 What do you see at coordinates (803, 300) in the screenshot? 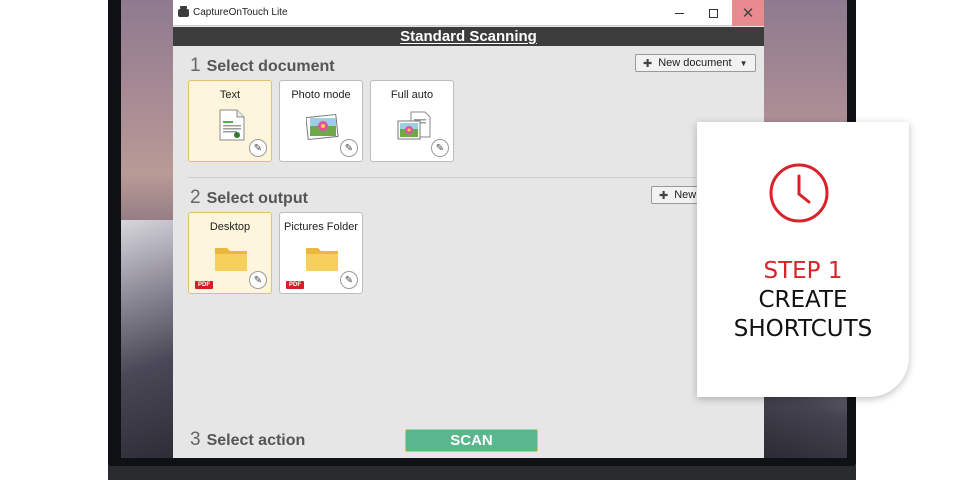
I see `step-caption-line-1: CREATE` at bounding box center [803, 300].